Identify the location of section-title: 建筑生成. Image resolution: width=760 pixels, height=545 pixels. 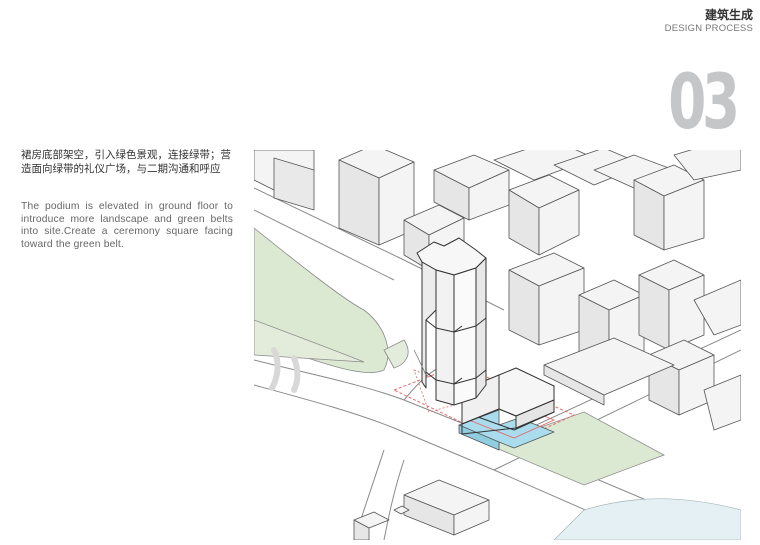
(728, 15).